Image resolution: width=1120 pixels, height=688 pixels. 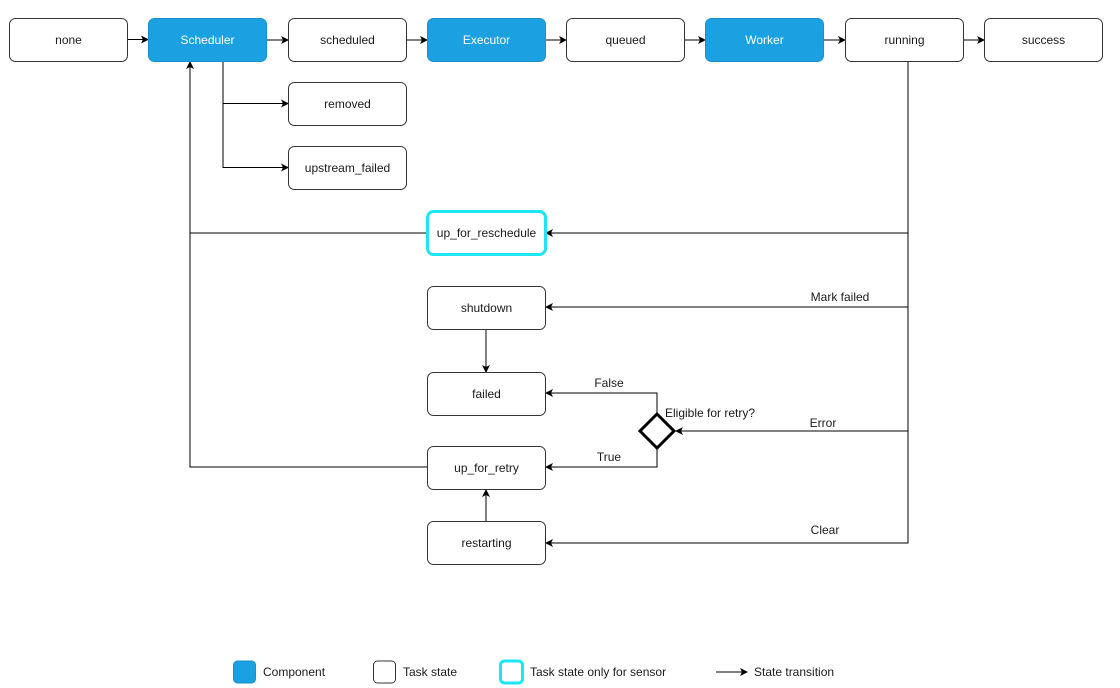 I want to click on legend-item-state: Task state, so click(x=415, y=672).